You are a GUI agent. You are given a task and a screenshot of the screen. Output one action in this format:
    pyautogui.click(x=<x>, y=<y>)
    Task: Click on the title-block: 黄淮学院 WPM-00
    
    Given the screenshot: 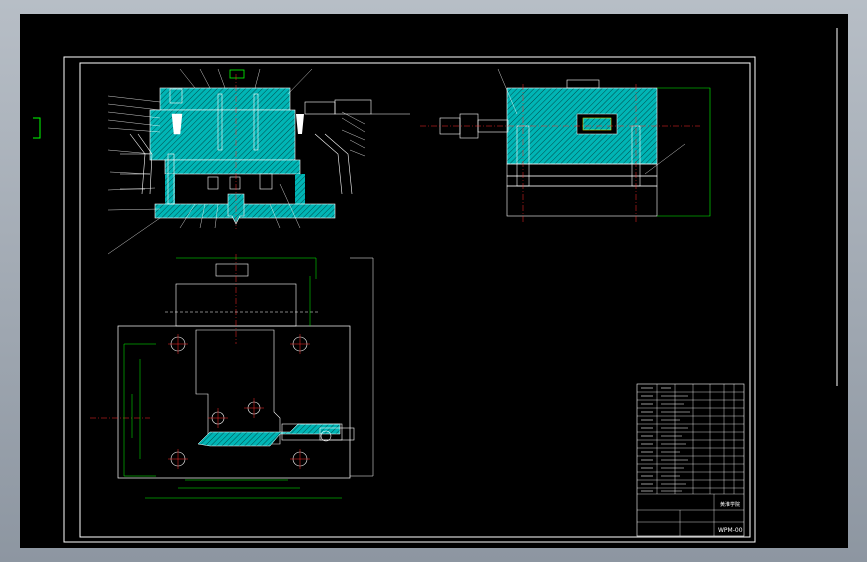 What is the action you would take?
    pyautogui.click(x=690, y=460)
    